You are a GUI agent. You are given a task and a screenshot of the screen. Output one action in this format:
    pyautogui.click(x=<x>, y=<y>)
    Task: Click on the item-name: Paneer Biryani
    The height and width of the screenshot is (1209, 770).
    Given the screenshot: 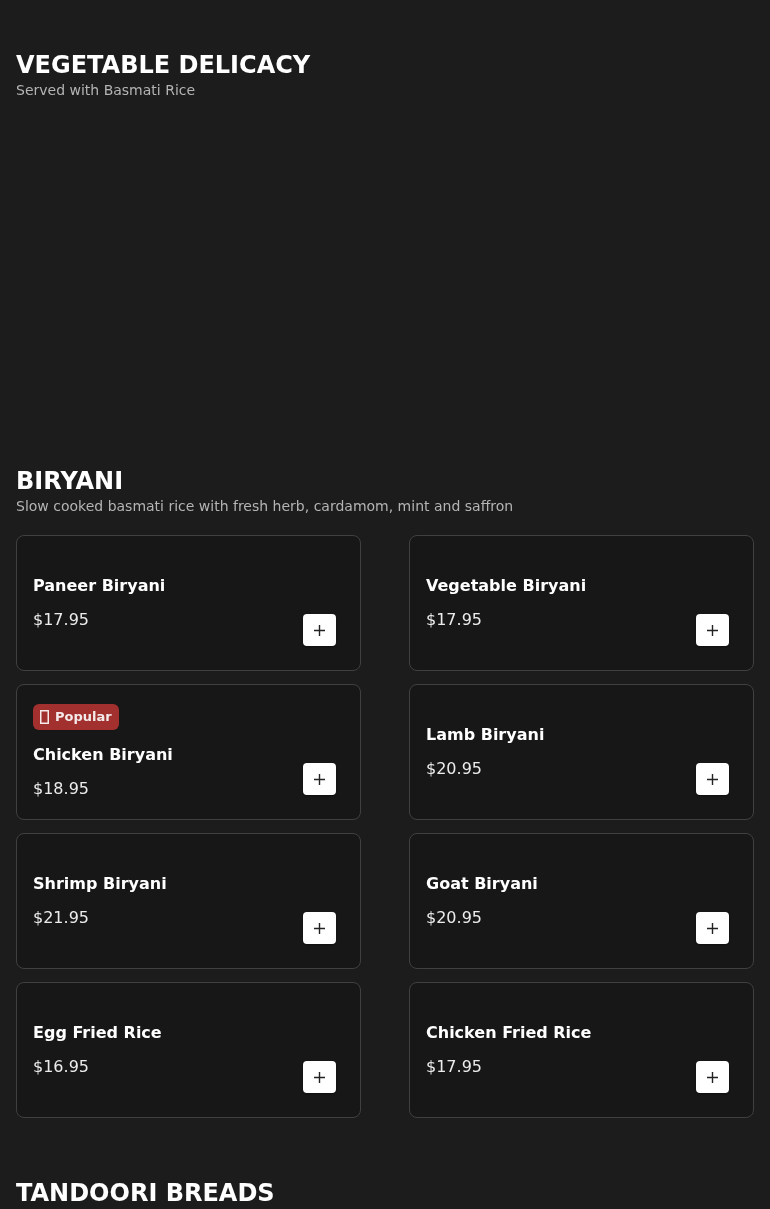 What is the action you would take?
    pyautogui.click(x=99, y=586)
    